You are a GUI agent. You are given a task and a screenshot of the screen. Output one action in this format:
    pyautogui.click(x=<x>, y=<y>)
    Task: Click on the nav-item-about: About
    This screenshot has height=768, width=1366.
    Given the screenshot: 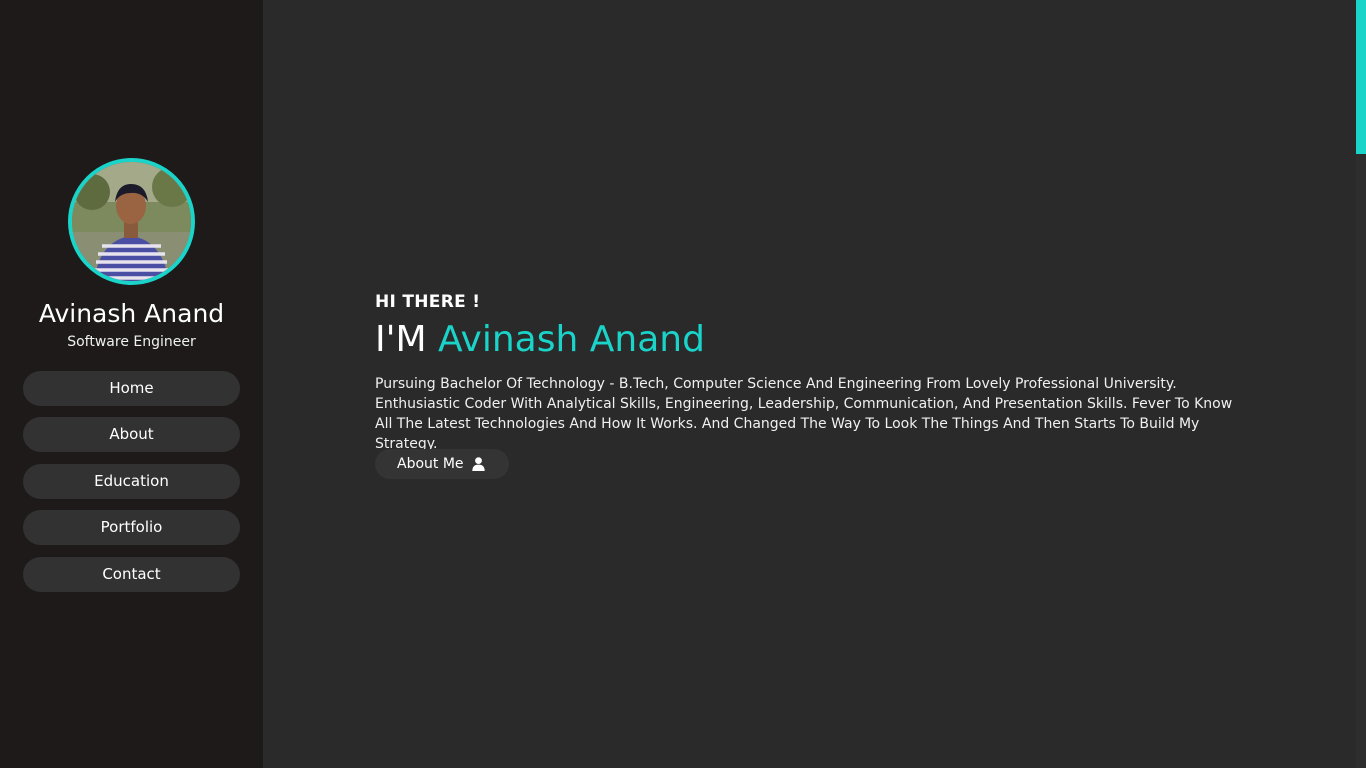 What is the action you would take?
    pyautogui.click(x=131, y=435)
    